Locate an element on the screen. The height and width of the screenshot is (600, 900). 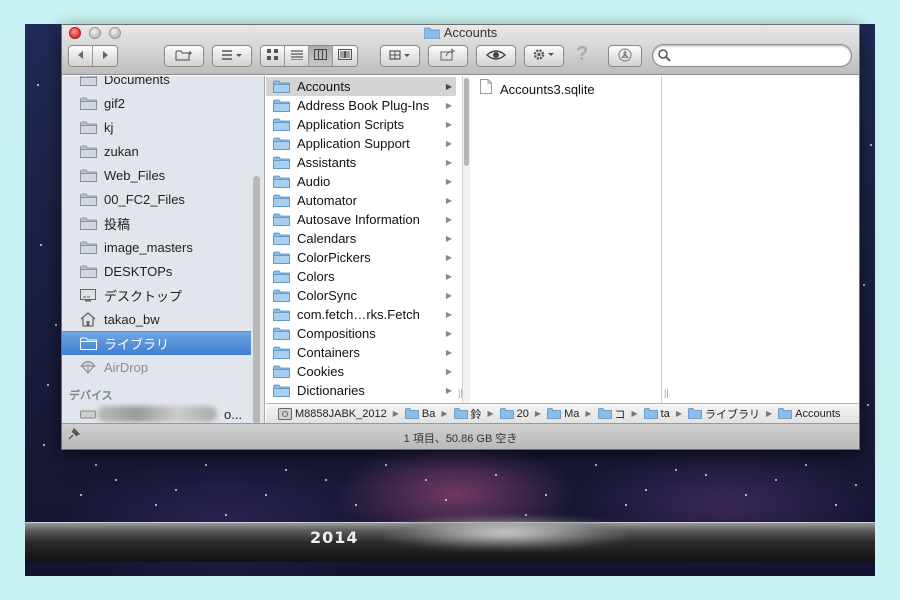
path-crumb: Ma ▶ is located at coordinates (572, 414).